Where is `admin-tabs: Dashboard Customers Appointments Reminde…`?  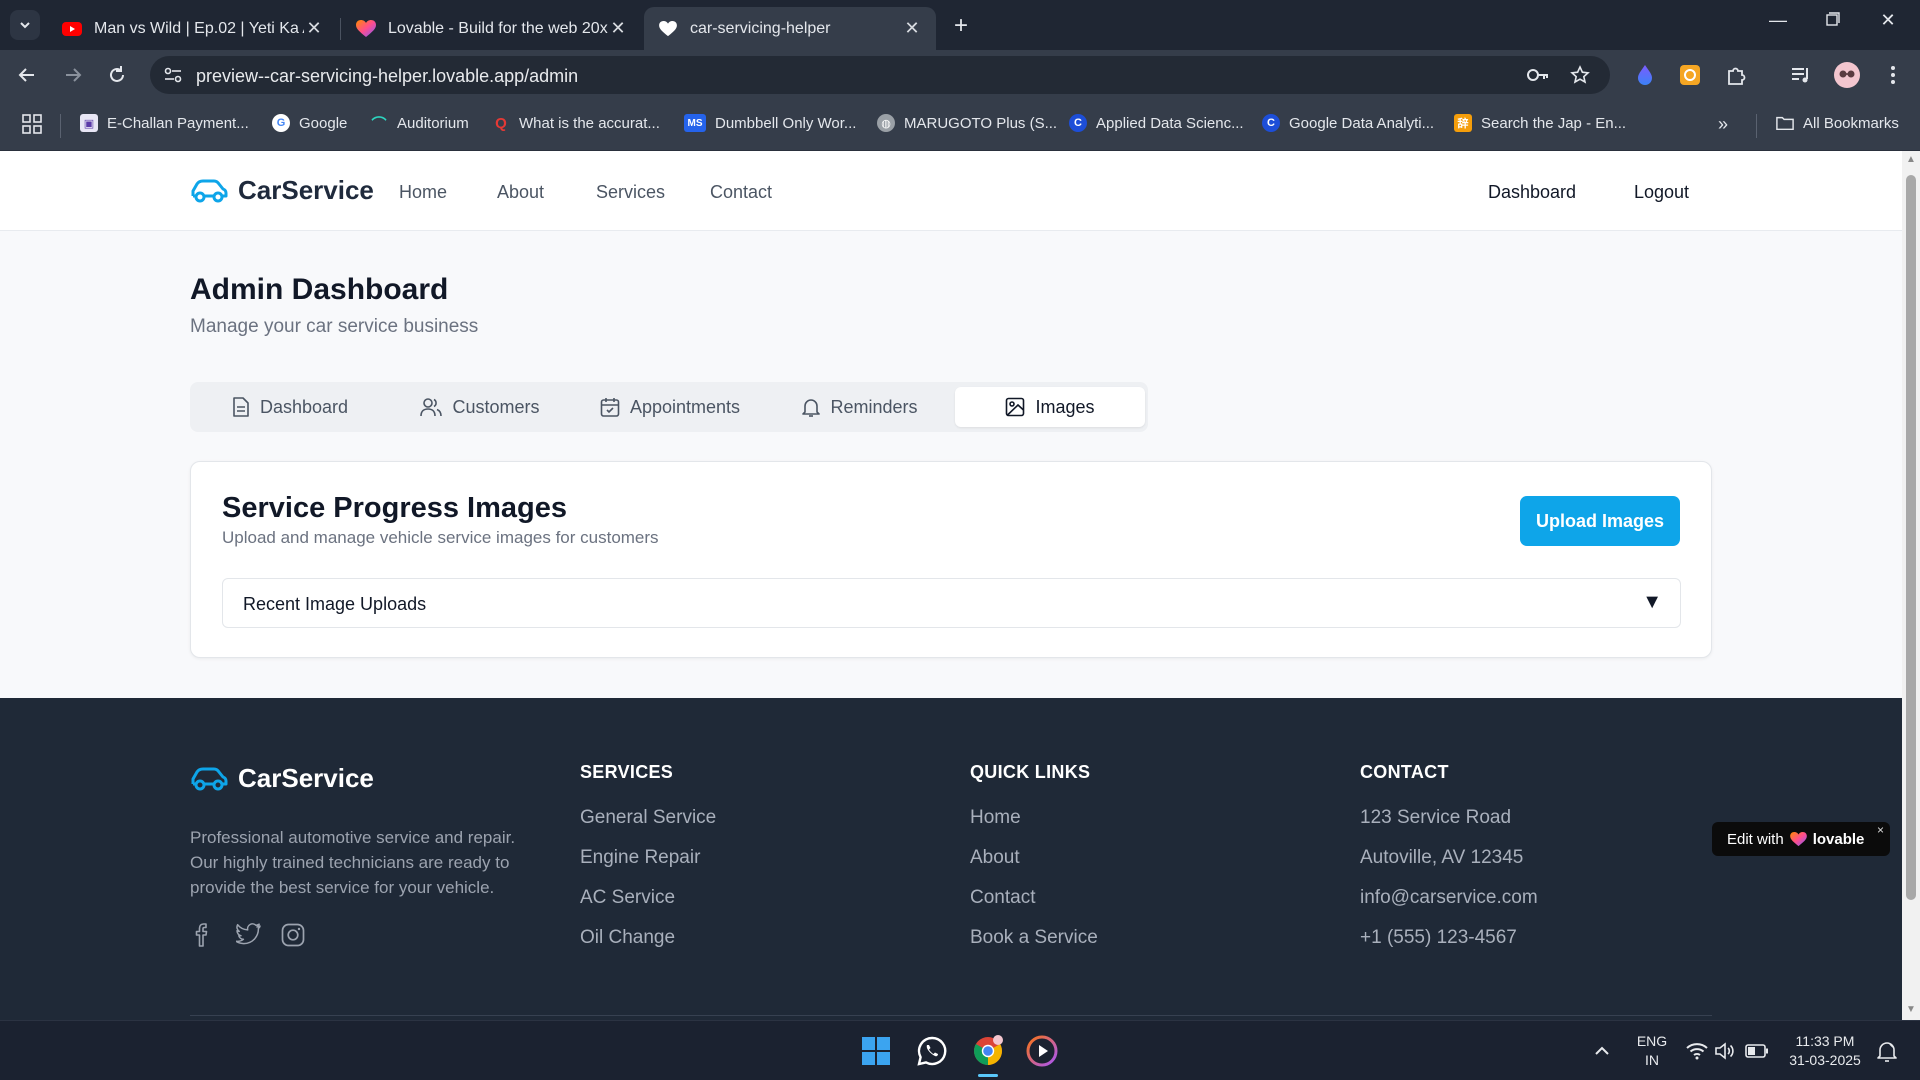
admin-tabs: Dashboard Customers Appointments Reminde… is located at coordinates (669, 407).